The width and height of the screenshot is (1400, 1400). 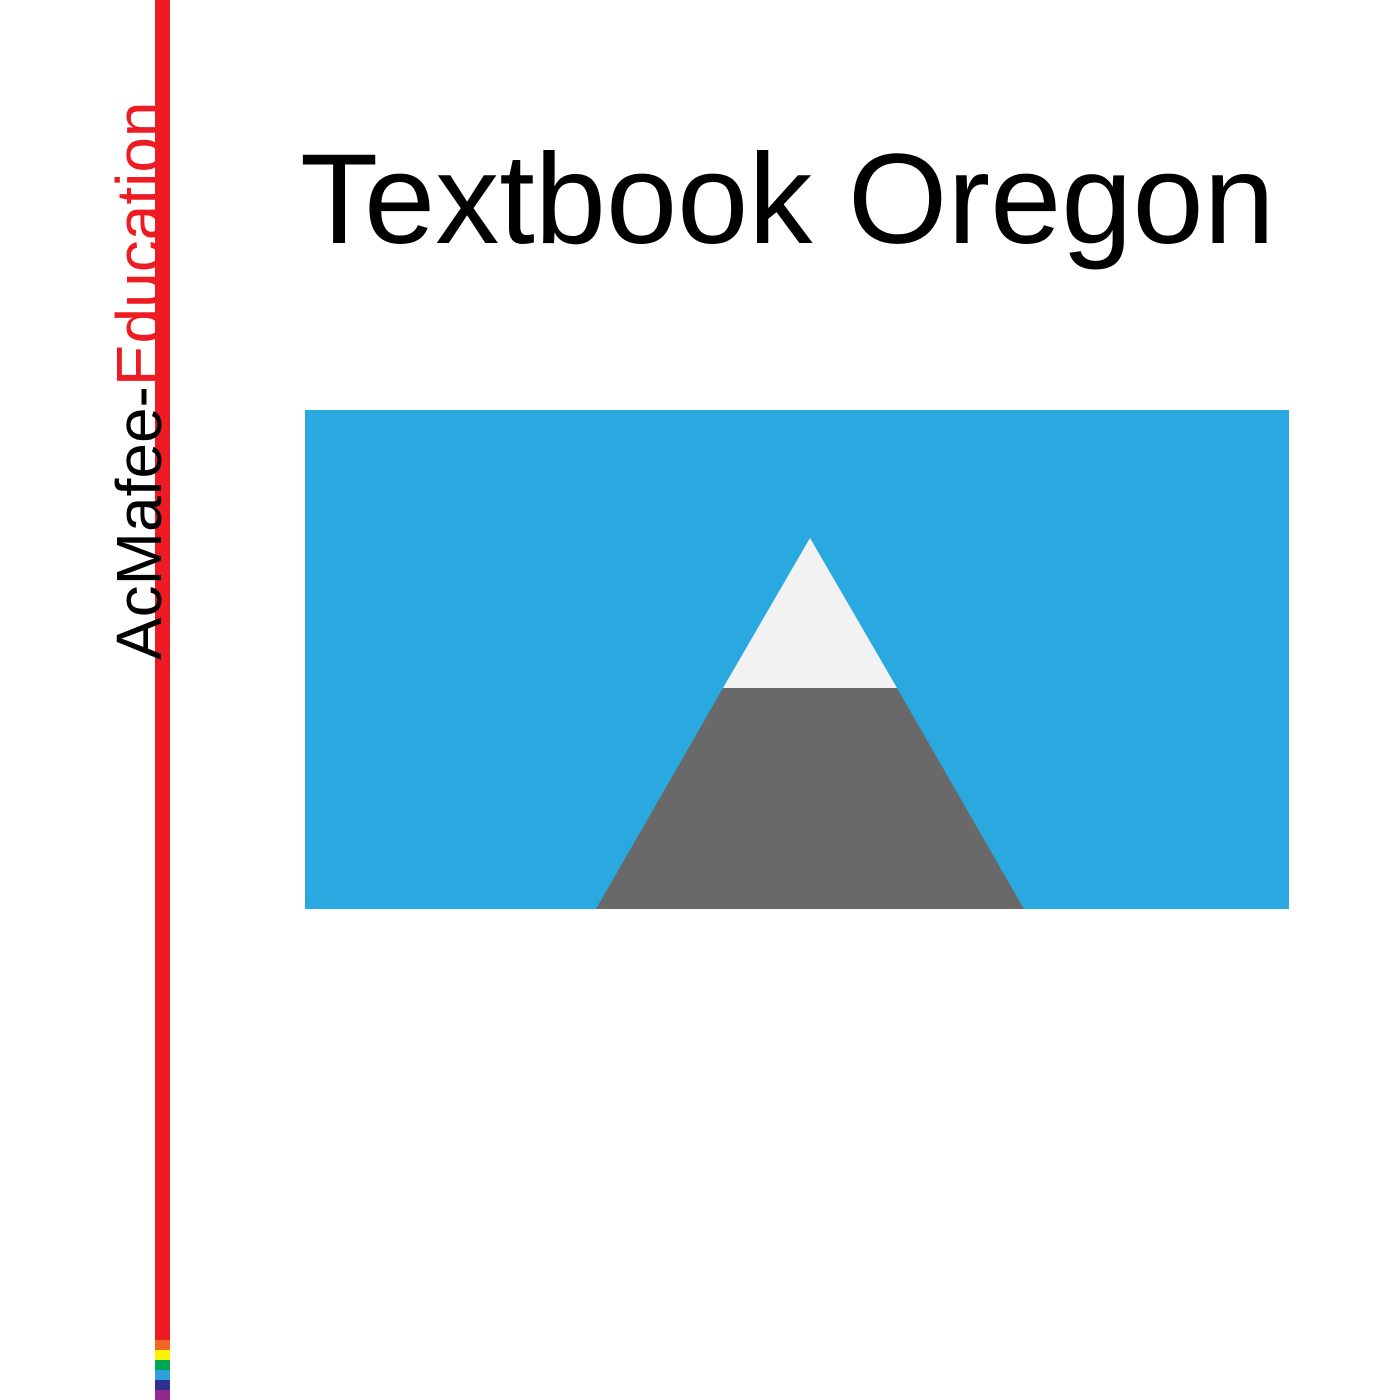 I want to click on publisher-prefix: AcMafee-, so click(x=139, y=523).